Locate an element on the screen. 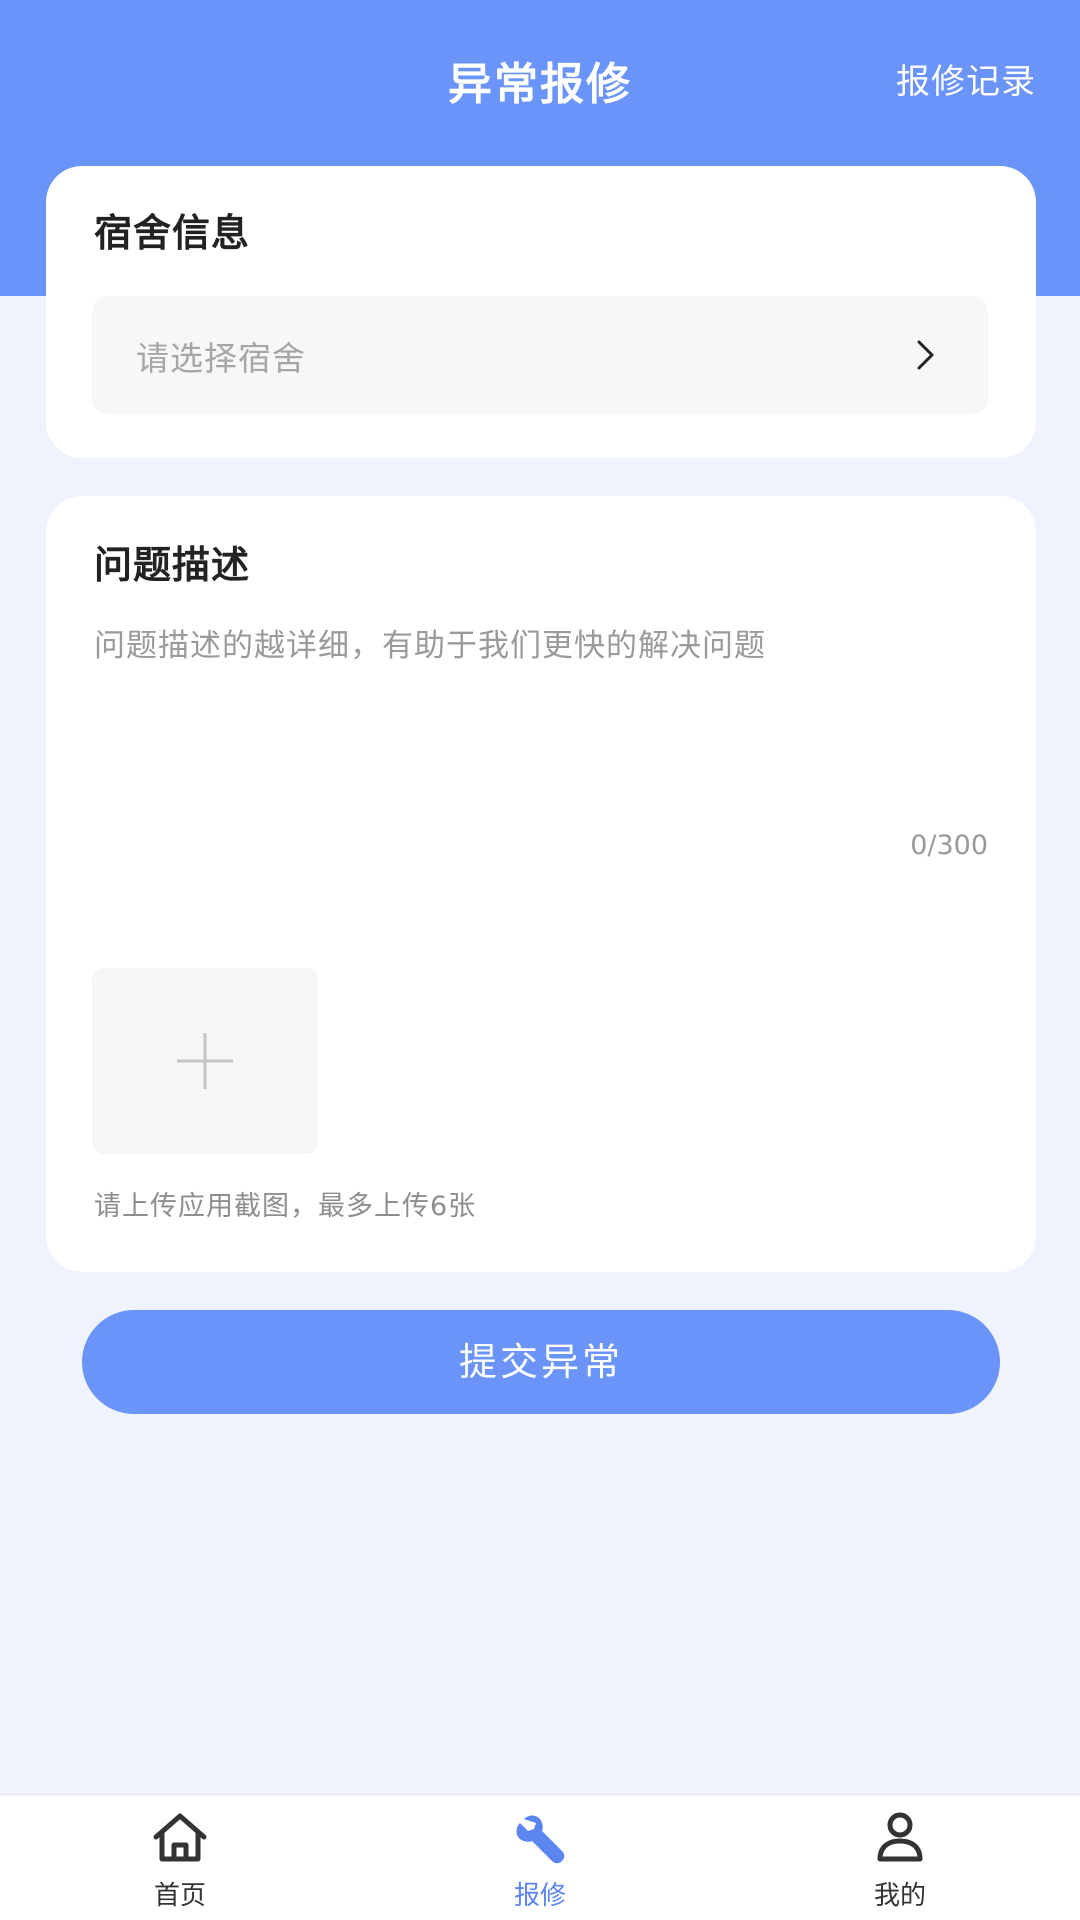  dorm-select-placeholder: 请选择宿舍 is located at coordinates (221, 358).